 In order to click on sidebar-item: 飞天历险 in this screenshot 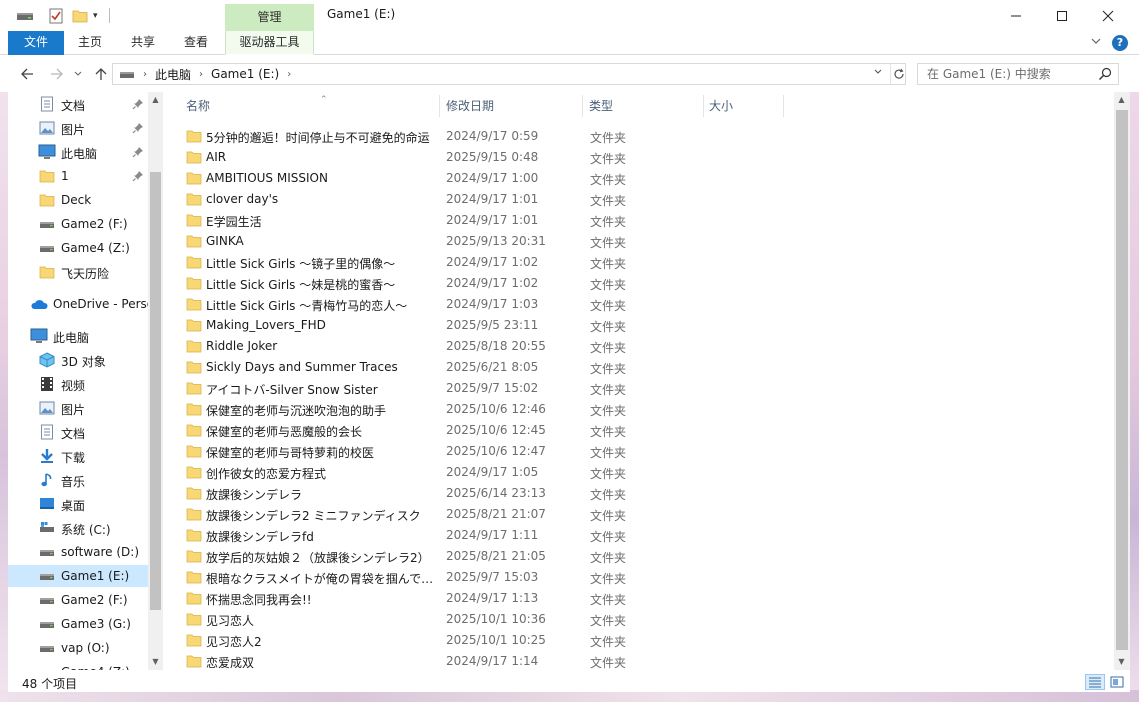, I will do `click(78, 272)`.